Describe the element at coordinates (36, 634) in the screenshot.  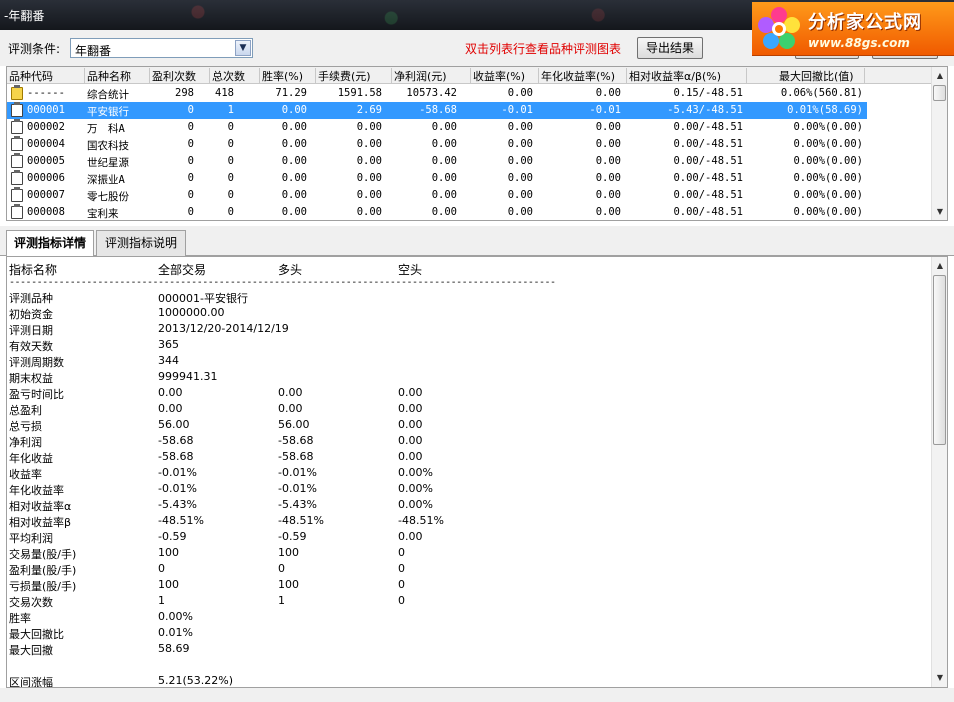
I see `metric-name: 最大回撤比` at that location.